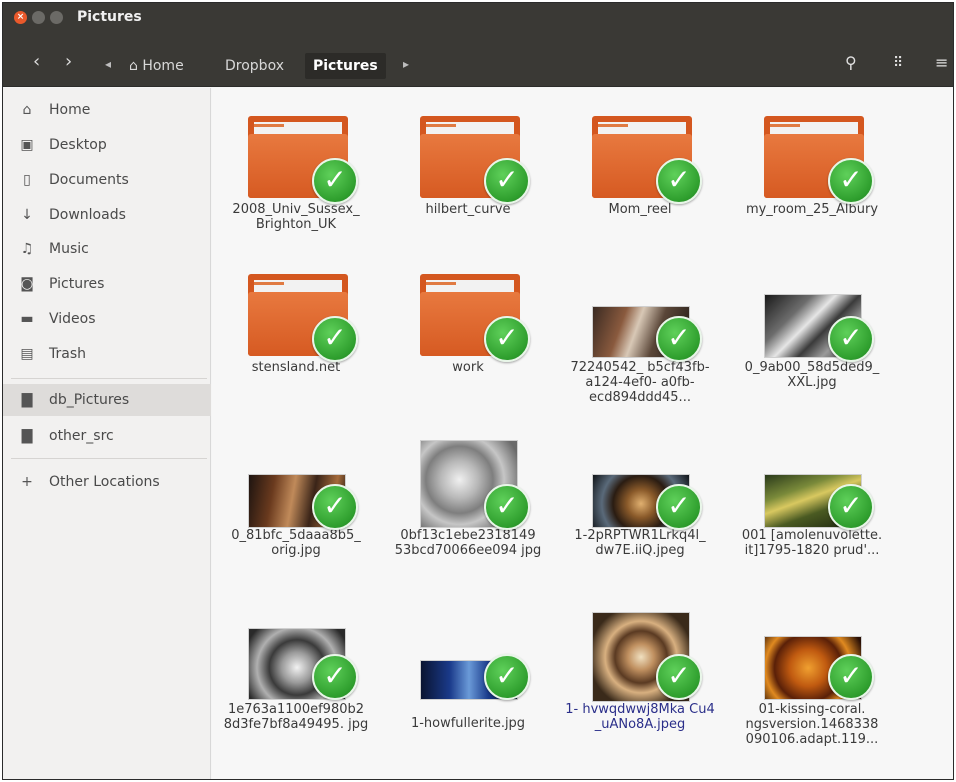  What do you see at coordinates (107, 319) in the screenshot?
I see `sidebar-item-videos: ▬ Videos` at bounding box center [107, 319].